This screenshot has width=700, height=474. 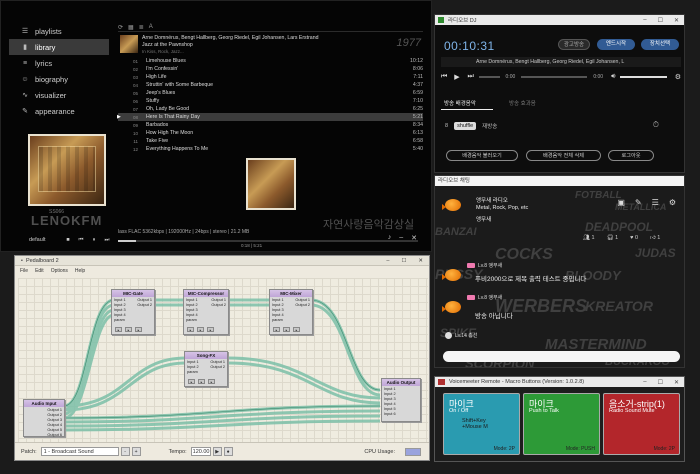 What do you see at coordinates (270, 117) in the screenshot?
I see `track-row: ▶ 08 Here Is That Rainy Day 5:21` at bounding box center [270, 117].